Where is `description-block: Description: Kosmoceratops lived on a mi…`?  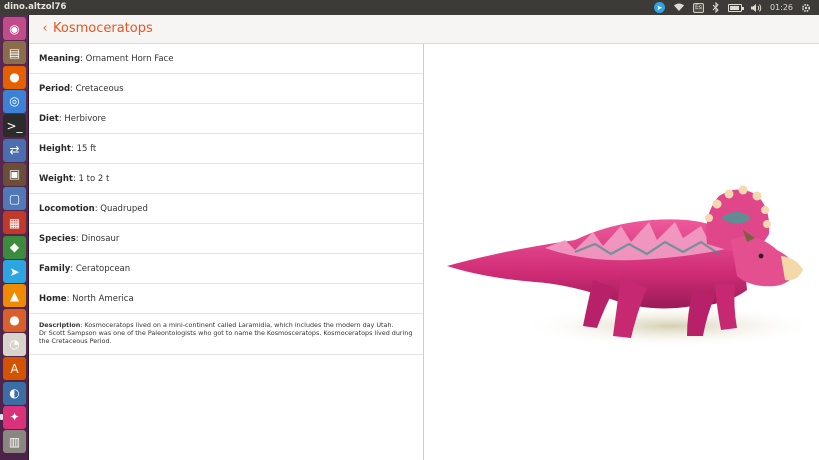
description-block: Description: Kosmoceratops lived on a mi… is located at coordinates (226, 334).